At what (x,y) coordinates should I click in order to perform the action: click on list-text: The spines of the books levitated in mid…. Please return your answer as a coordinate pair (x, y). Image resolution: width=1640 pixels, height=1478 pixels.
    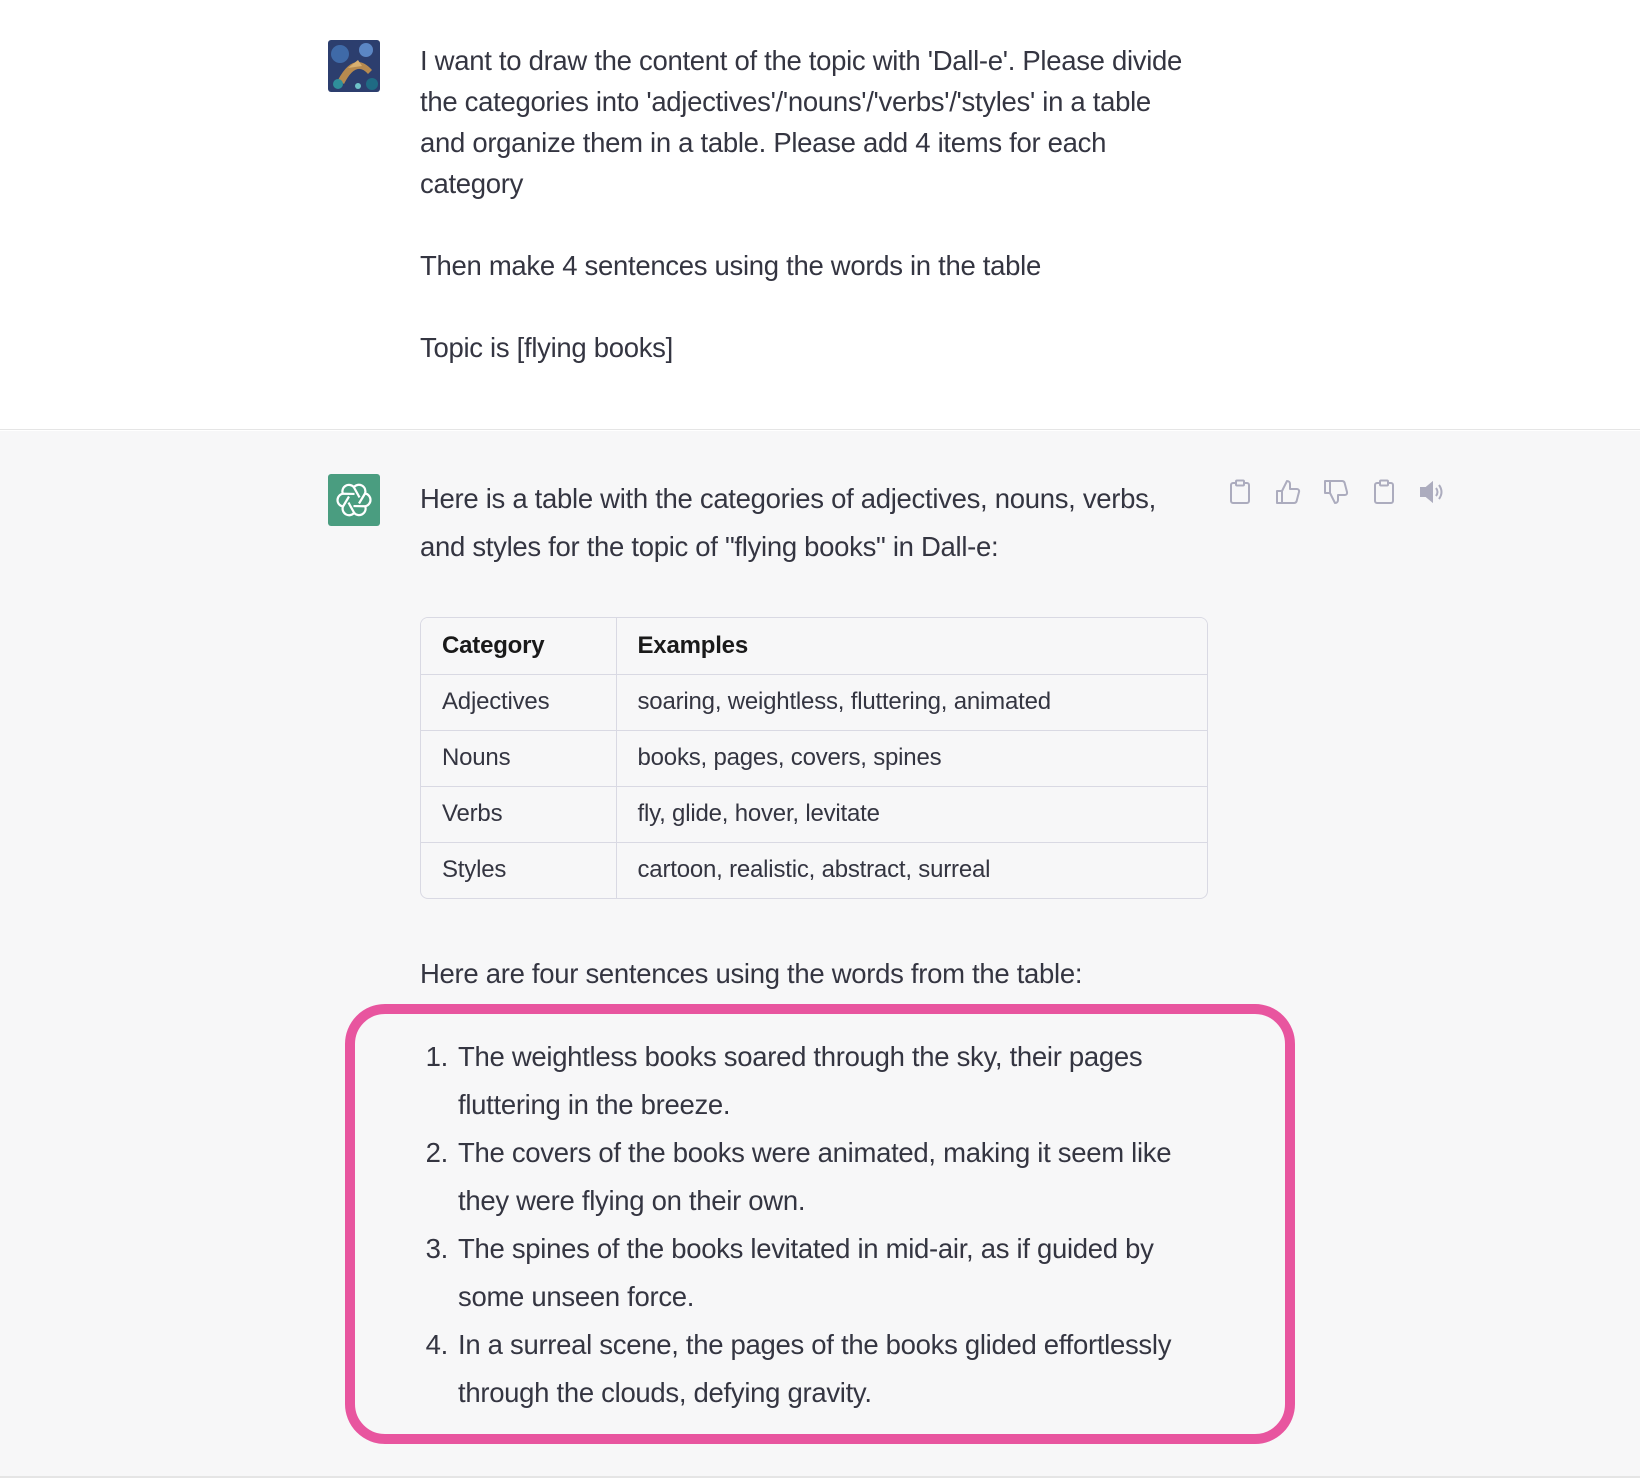
    Looking at the image, I should click on (806, 1272).